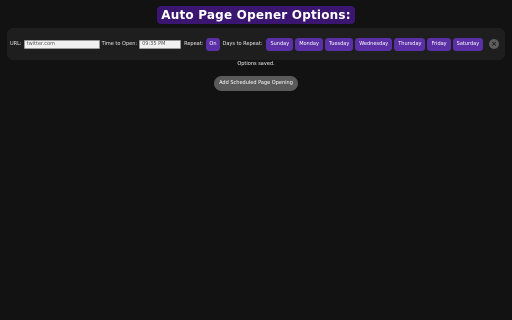  What do you see at coordinates (194, 44) in the screenshot?
I see `repeat-label: Repeat:` at bounding box center [194, 44].